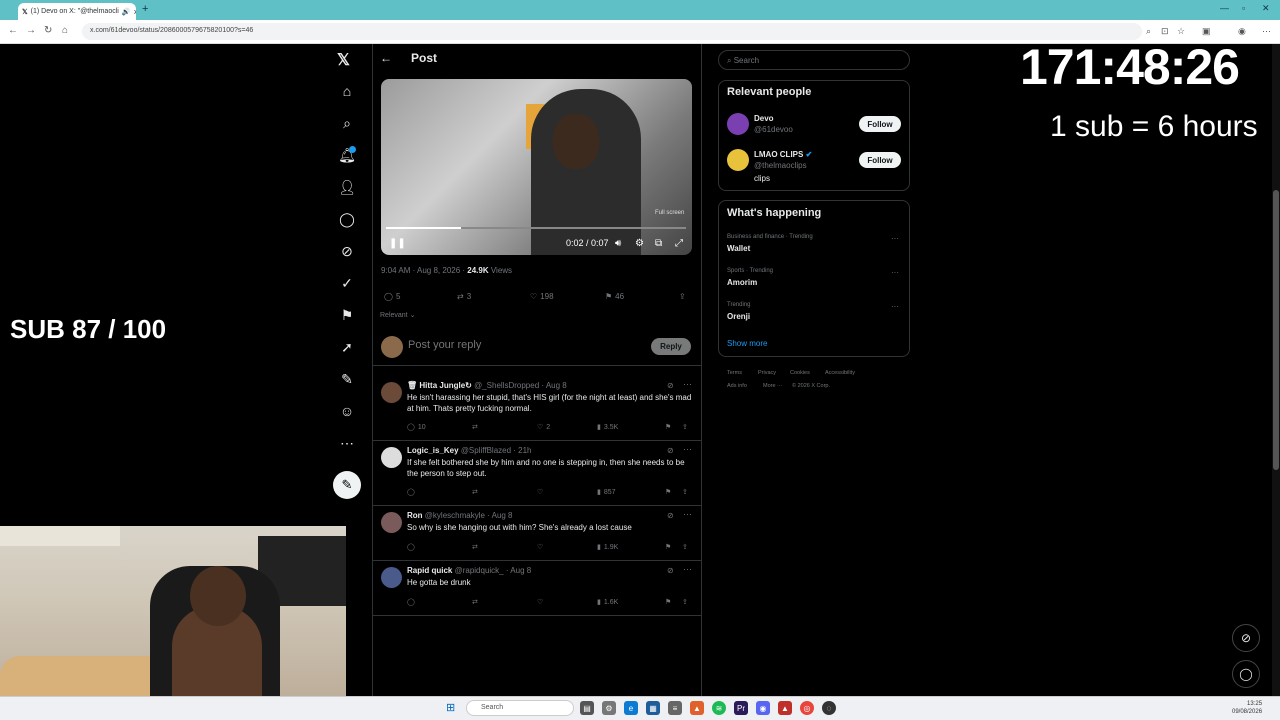 The width and height of the screenshot is (1280, 720). What do you see at coordinates (397, 243) in the screenshot?
I see `pause-icon: ❚❚` at bounding box center [397, 243].